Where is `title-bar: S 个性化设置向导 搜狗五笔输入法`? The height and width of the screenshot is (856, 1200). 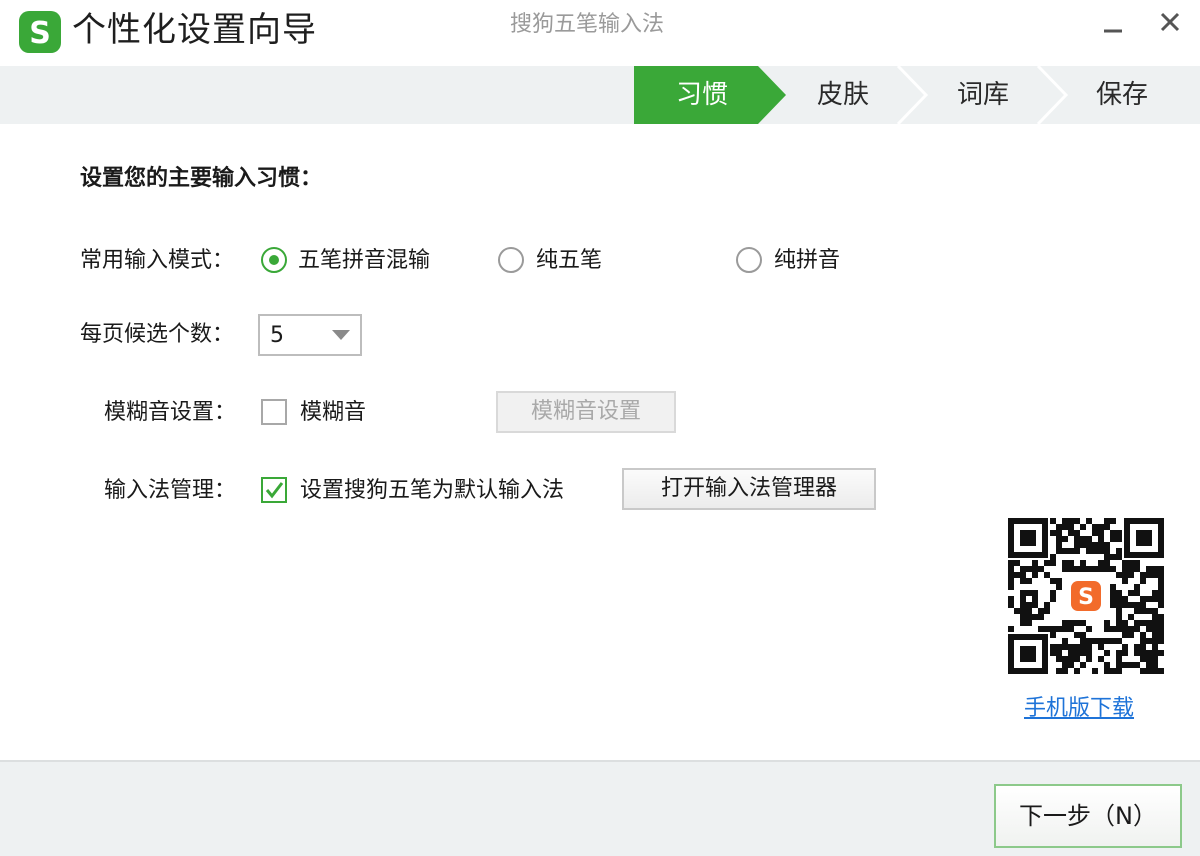 title-bar: S 个性化设置向导 搜狗五笔输入法 is located at coordinates (600, 33).